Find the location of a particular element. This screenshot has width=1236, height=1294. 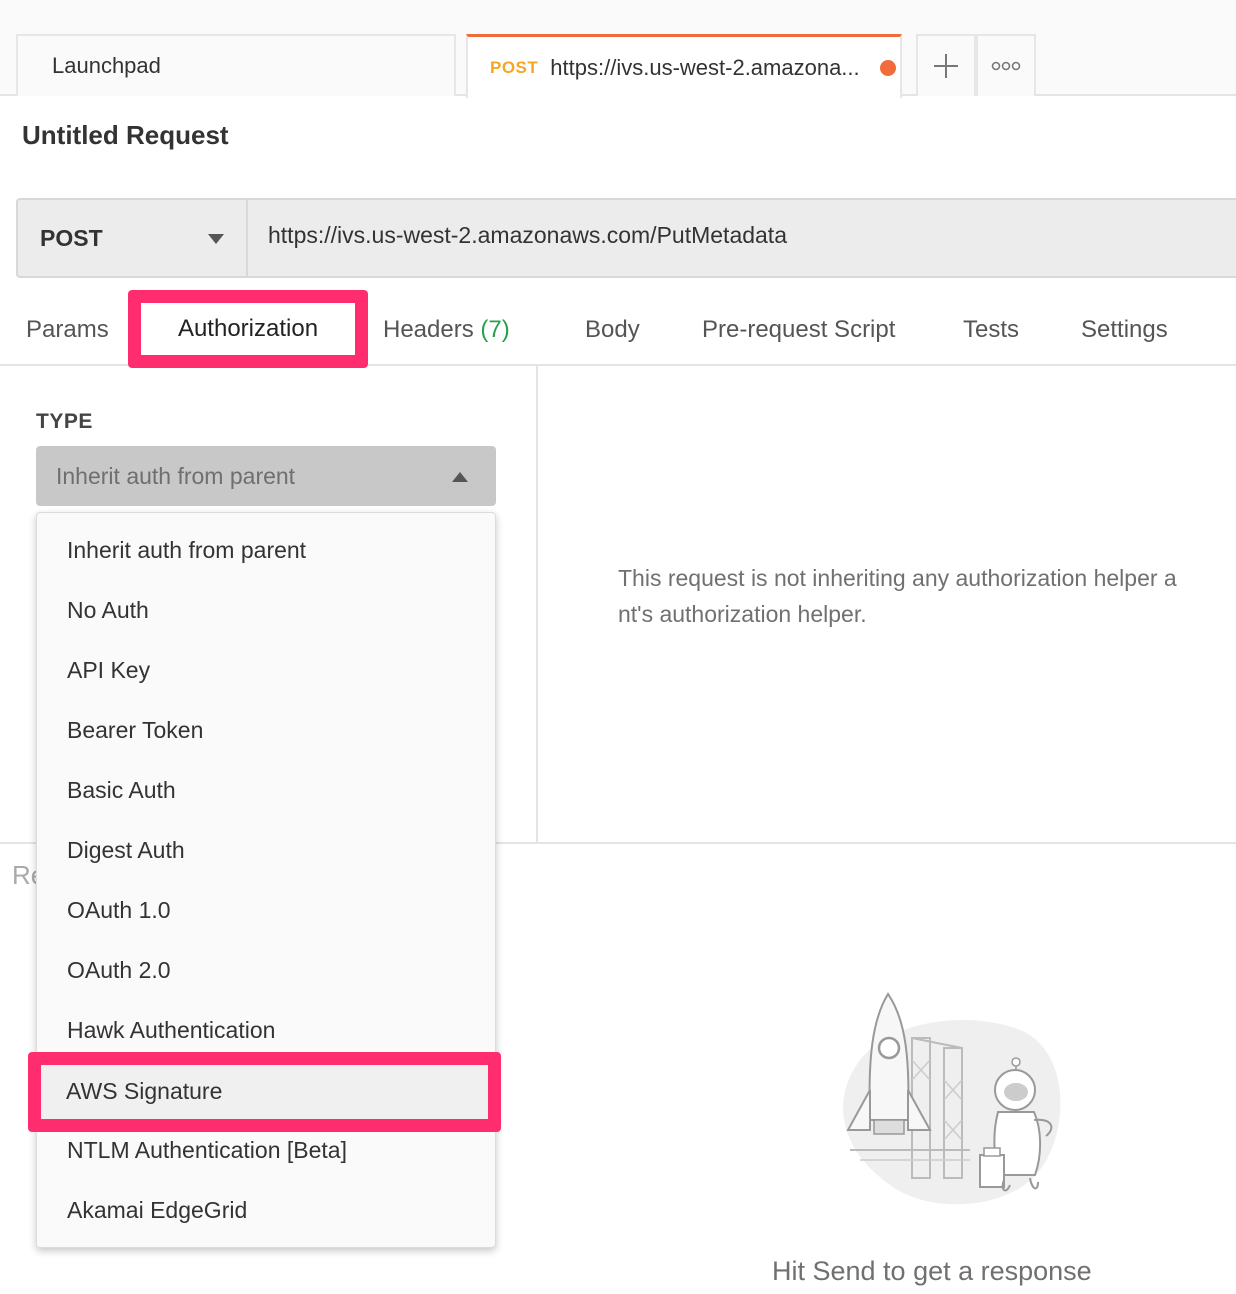

dropdown-item-digest-auth: Digest Auth is located at coordinates (126, 850).